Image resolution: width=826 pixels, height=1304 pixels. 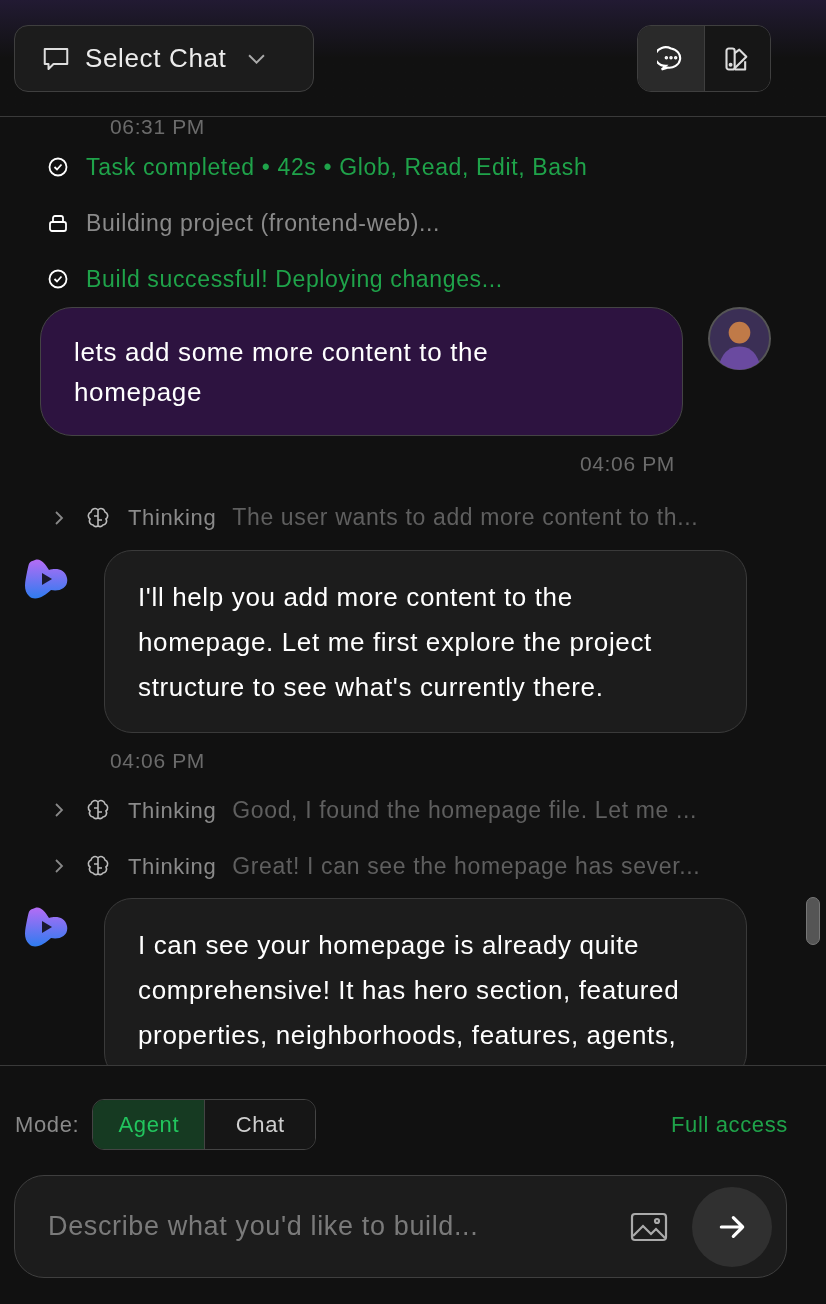 What do you see at coordinates (58, 223) in the screenshot?
I see `stack-icon` at bounding box center [58, 223].